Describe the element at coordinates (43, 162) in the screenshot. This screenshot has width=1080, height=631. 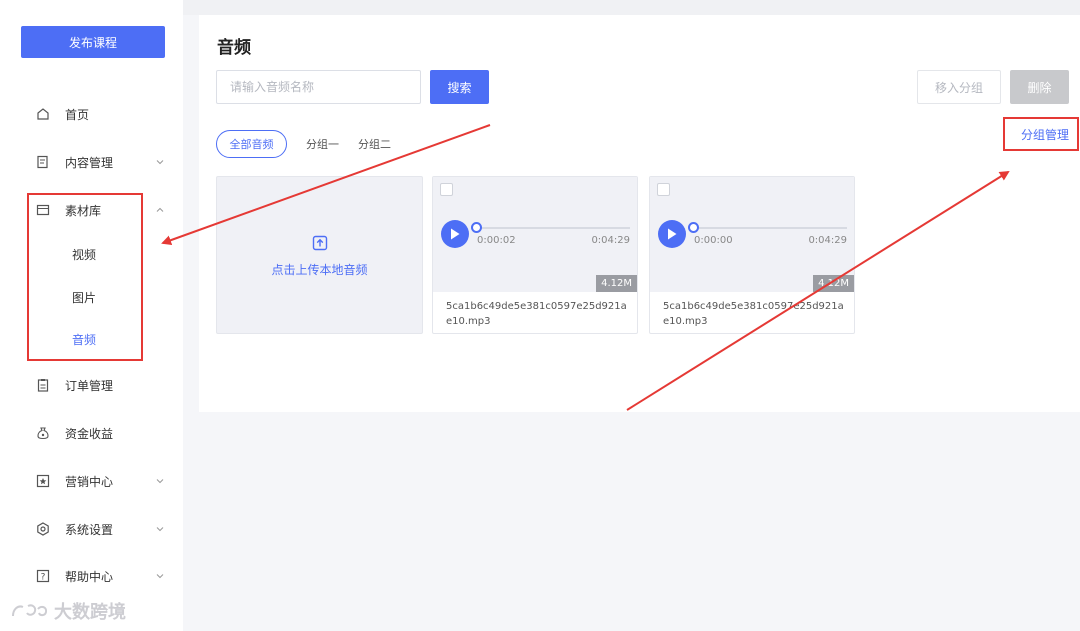
I see `content-icon` at that location.